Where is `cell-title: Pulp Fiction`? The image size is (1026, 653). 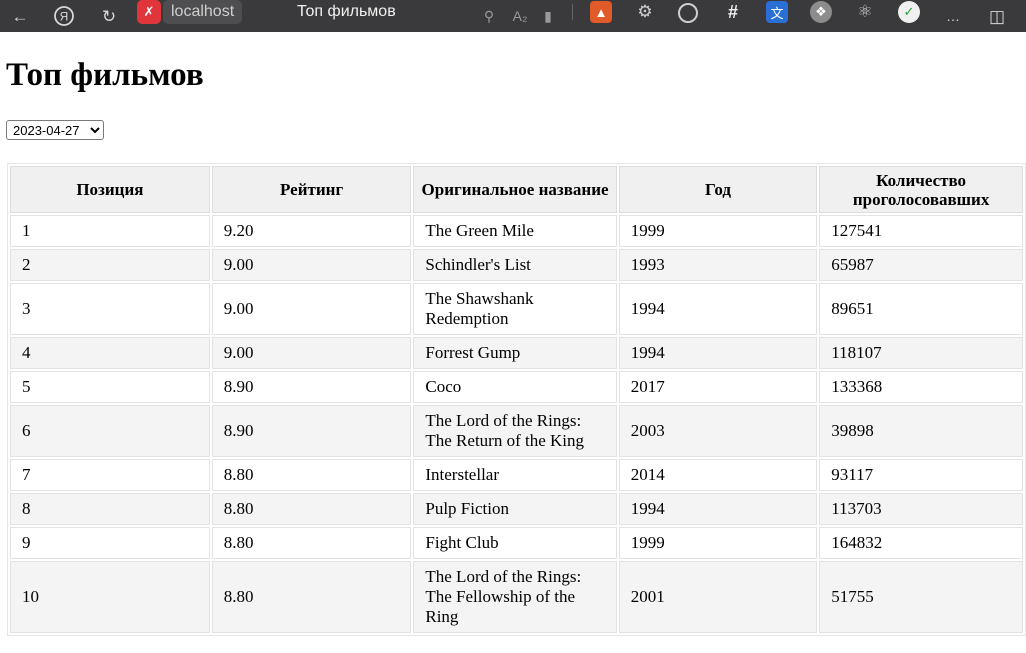 cell-title: Pulp Fiction is located at coordinates (515, 509).